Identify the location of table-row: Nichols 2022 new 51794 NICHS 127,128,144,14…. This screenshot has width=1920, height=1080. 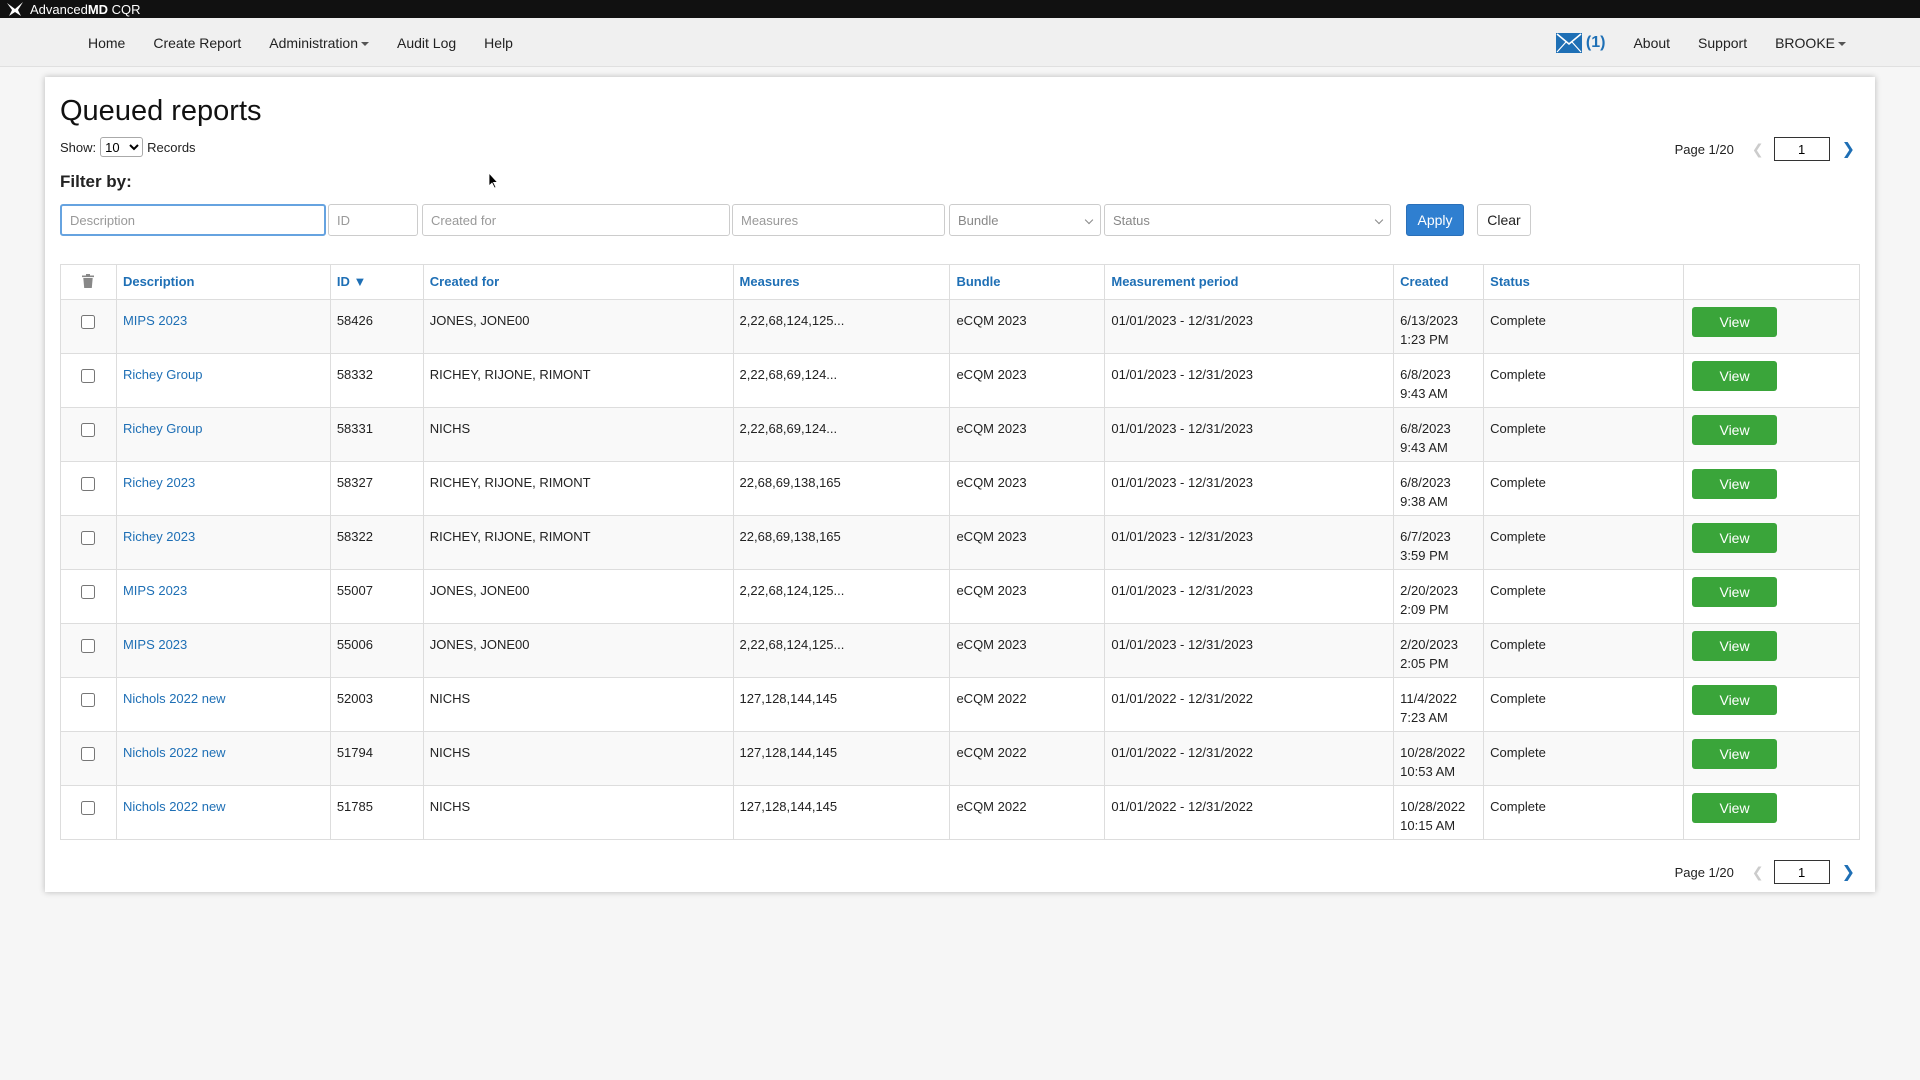
(960, 758).